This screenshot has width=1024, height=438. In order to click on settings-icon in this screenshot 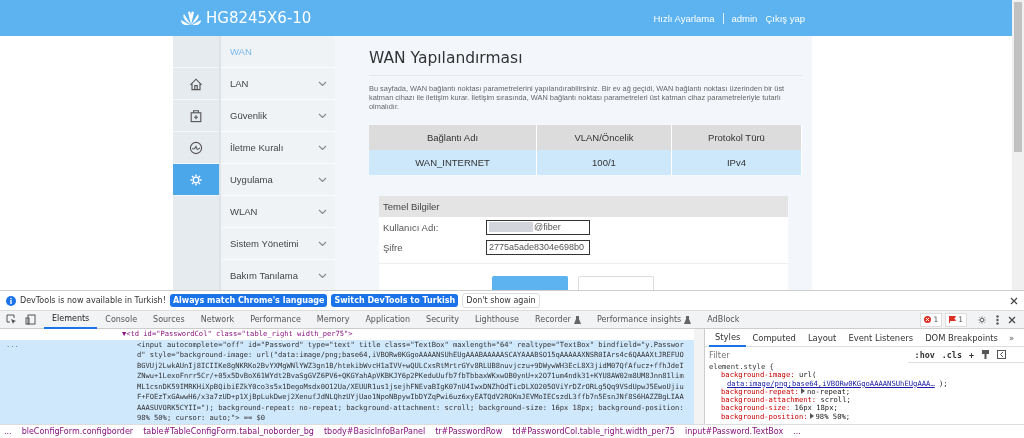, I will do `click(982, 319)`.